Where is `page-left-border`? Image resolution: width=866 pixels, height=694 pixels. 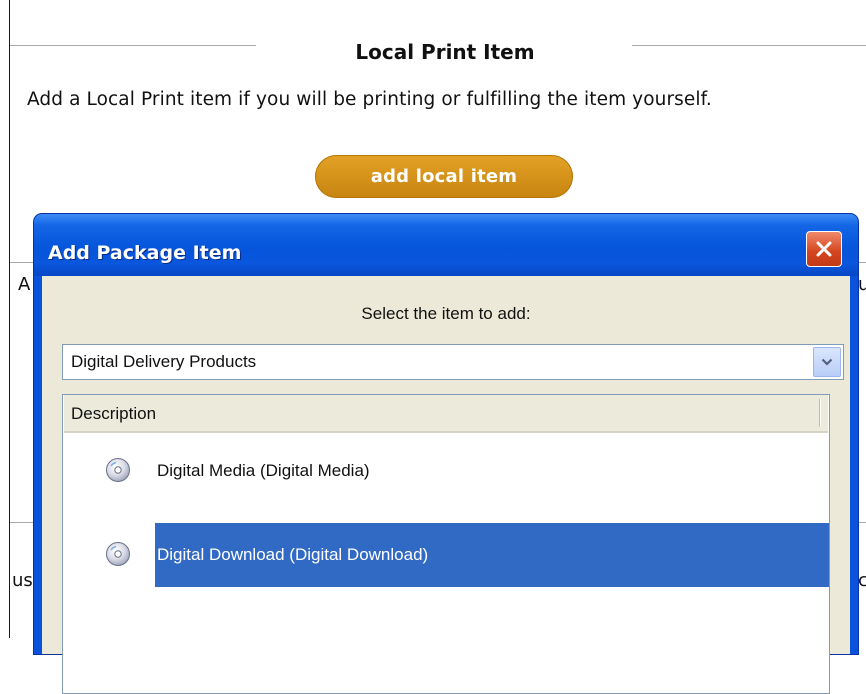
page-left-border is located at coordinates (9, 319).